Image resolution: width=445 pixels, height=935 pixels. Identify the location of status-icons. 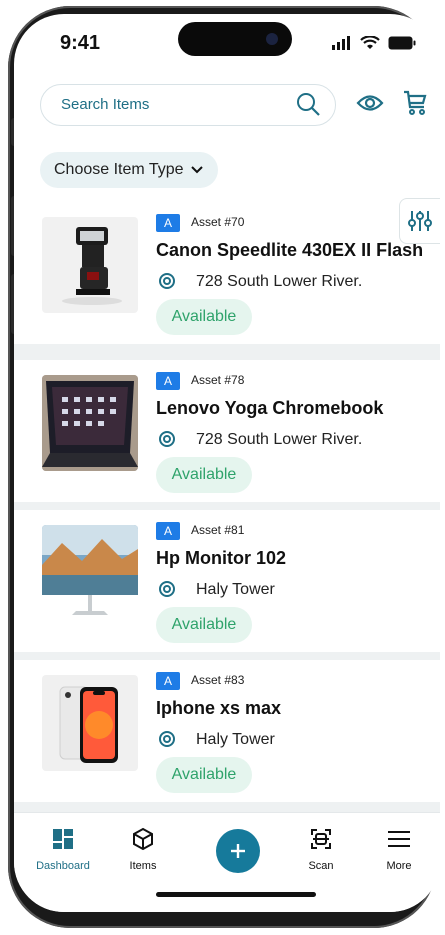
(374, 43).